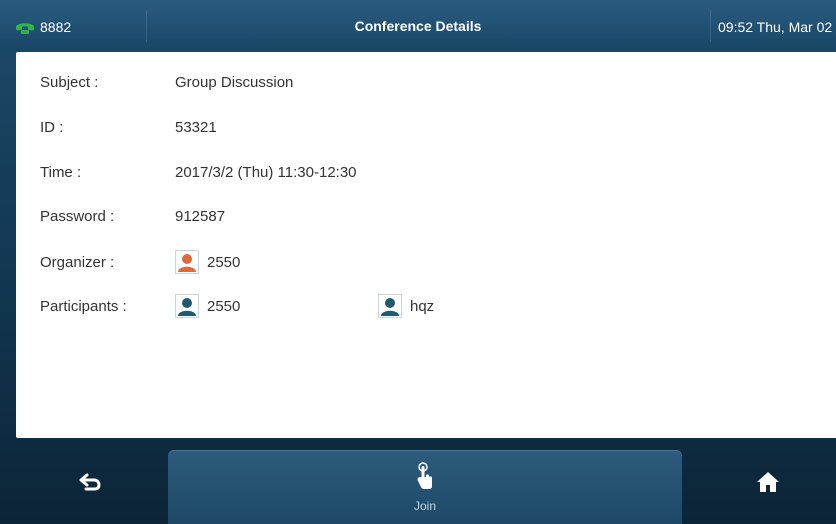  Describe the element at coordinates (77, 216) in the screenshot. I see `password-label: Password :` at that location.